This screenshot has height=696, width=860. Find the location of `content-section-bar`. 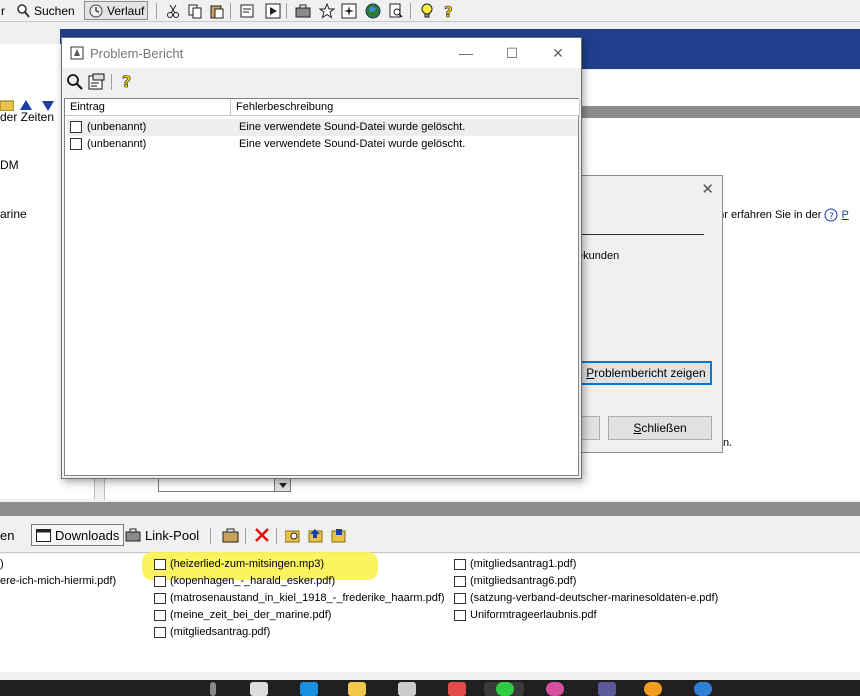

content-section-bar is located at coordinates (720, 112).